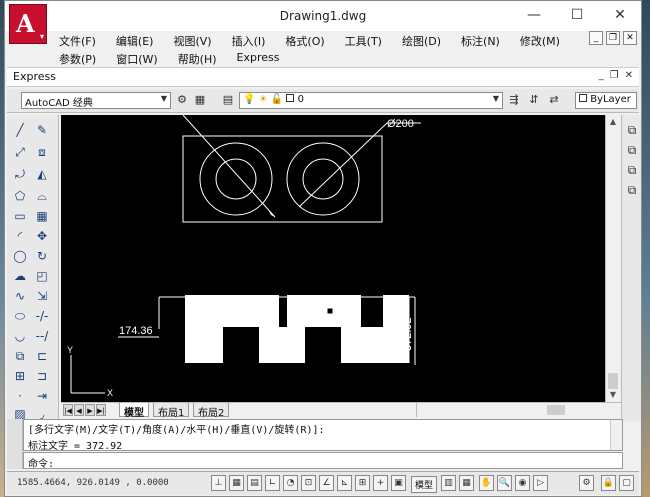 This screenshot has height=497, width=650. Describe the element at coordinates (20, 152) in the screenshot. I see `construction-line-icon: ⤢` at that location.